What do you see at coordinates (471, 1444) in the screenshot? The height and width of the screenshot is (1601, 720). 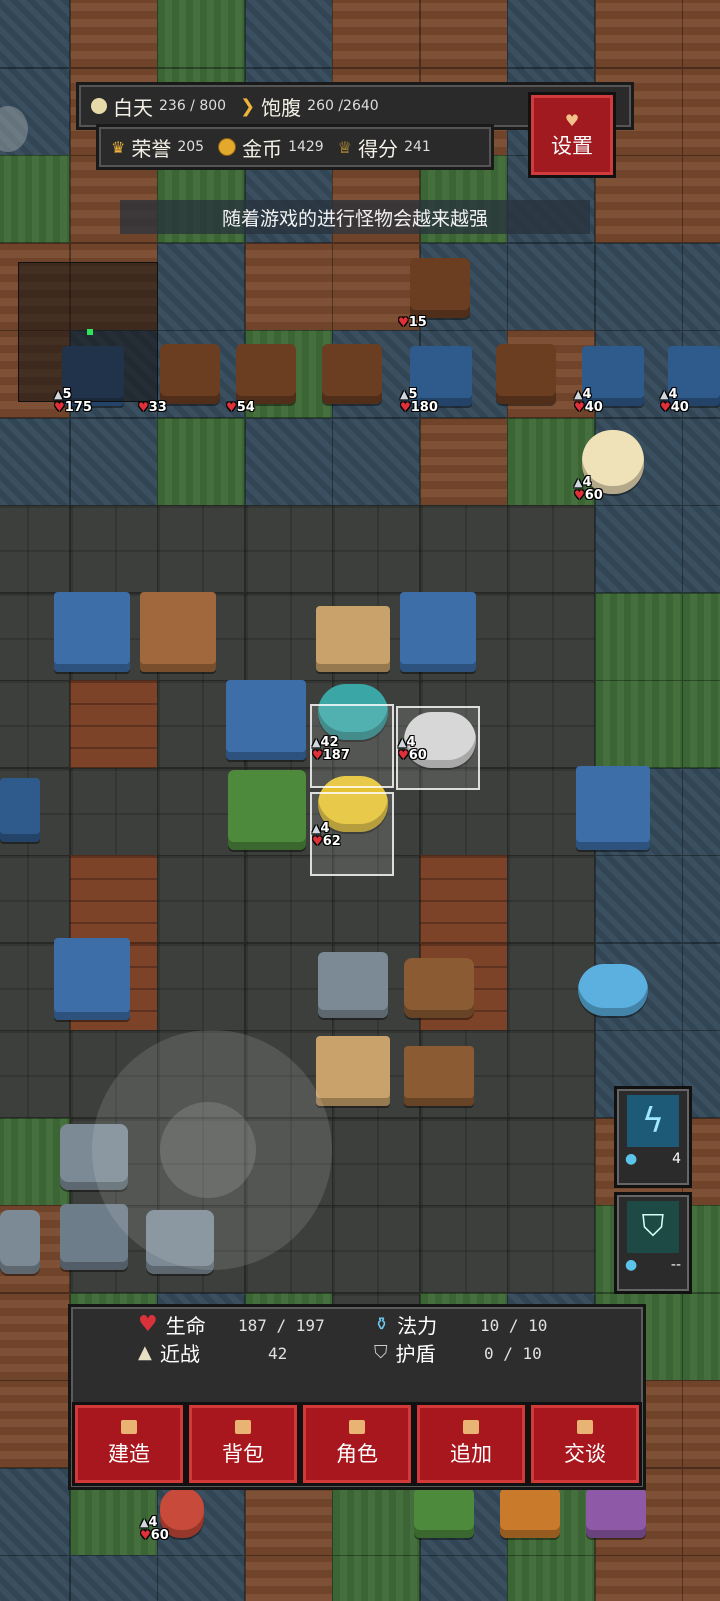 I see `add-button: 追加` at bounding box center [471, 1444].